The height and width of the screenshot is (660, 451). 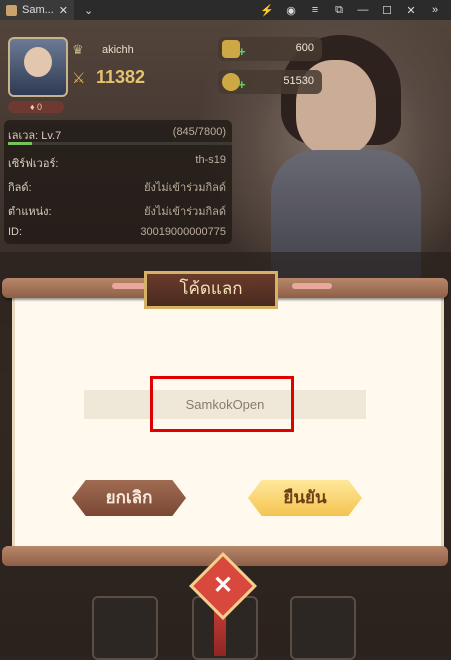 I want to click on combat-power: 11382, so click(x=121, y=77).